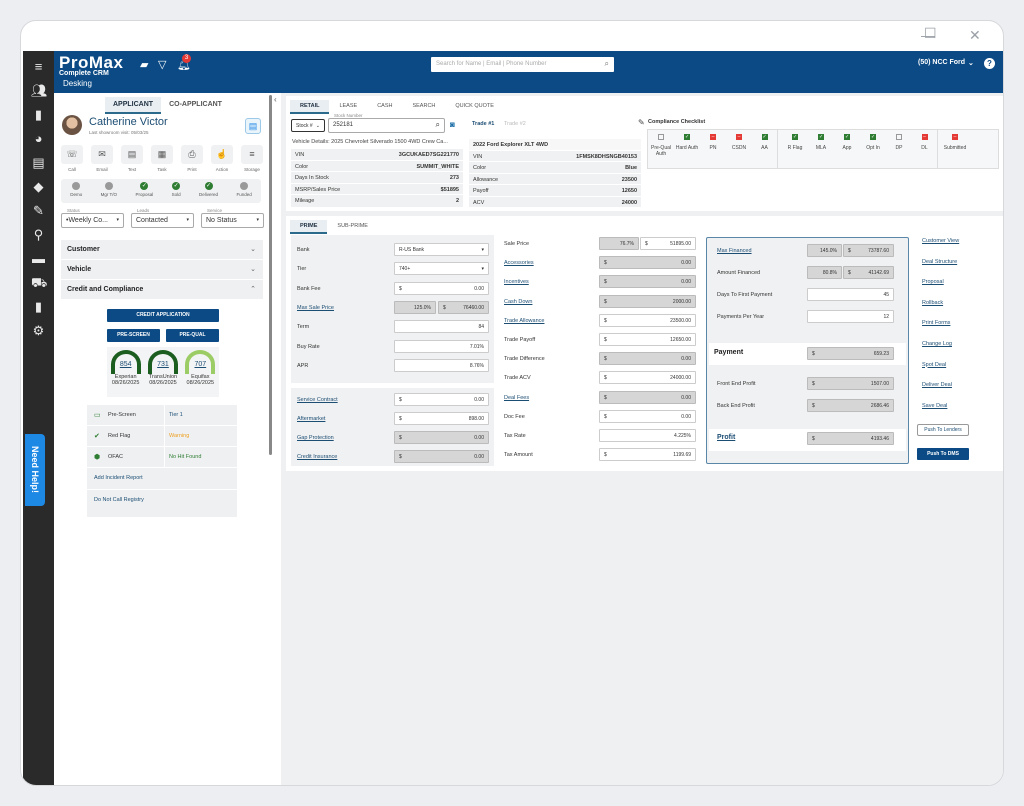 This screenshot has width=1024, height=806. Describe the element at coordinates (192, 335) in the screenshot. I see `pre-qual-button: PRE-QUAL` at that location.